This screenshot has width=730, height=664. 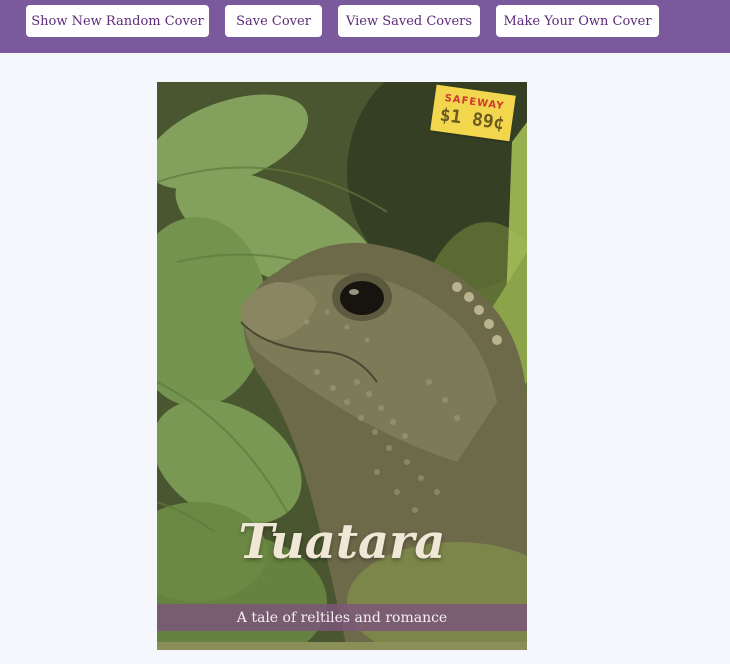 What do you see at coordinates (577, 21) in the screenshot?
I see `make-your-own-cover-button: Make Your Own Cover` at bounding box center [577, 21].